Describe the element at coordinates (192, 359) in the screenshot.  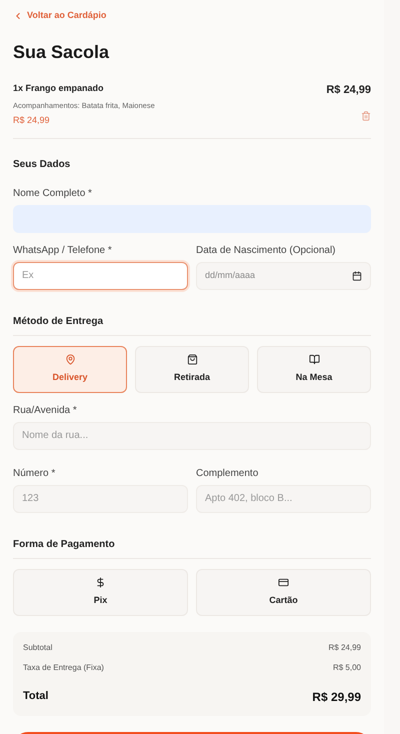
I see `bag-icon` at that location.